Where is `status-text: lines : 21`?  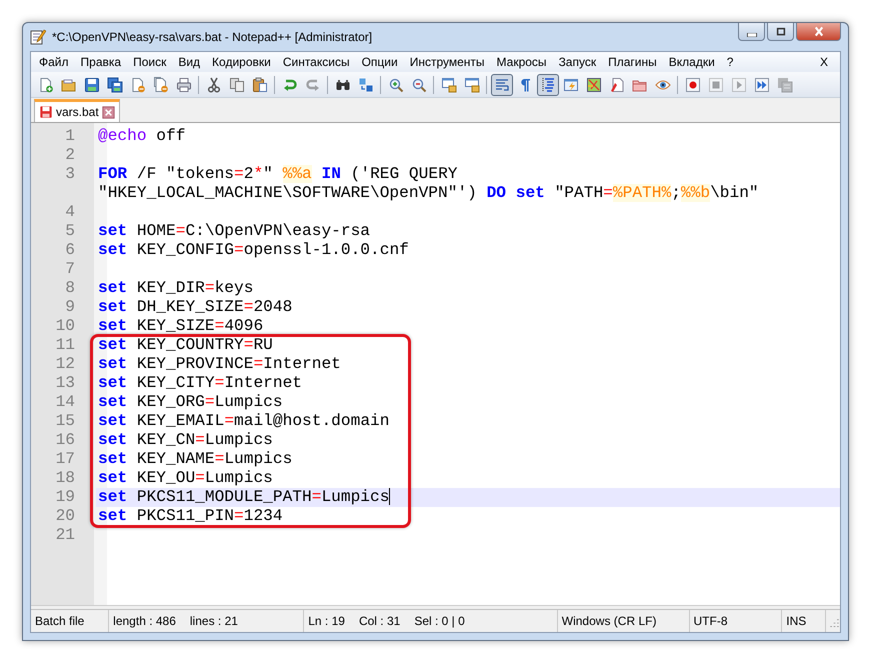
status-text: lines : 21 is located at coordinates (214, 621).